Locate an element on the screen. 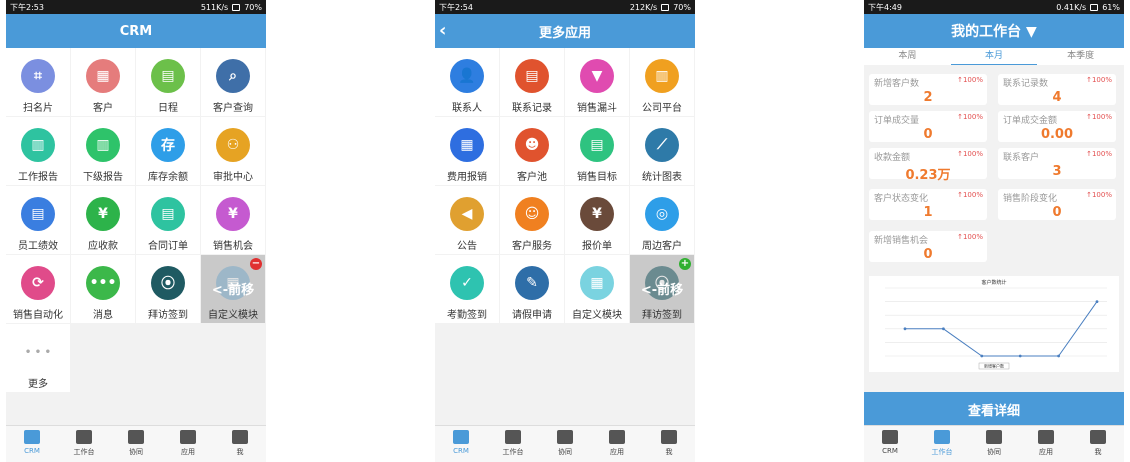 Image resolution: width=1130 pixels, height=462 pixels. back-arrow-icon: ‹ is located at coordinates (442, 30).